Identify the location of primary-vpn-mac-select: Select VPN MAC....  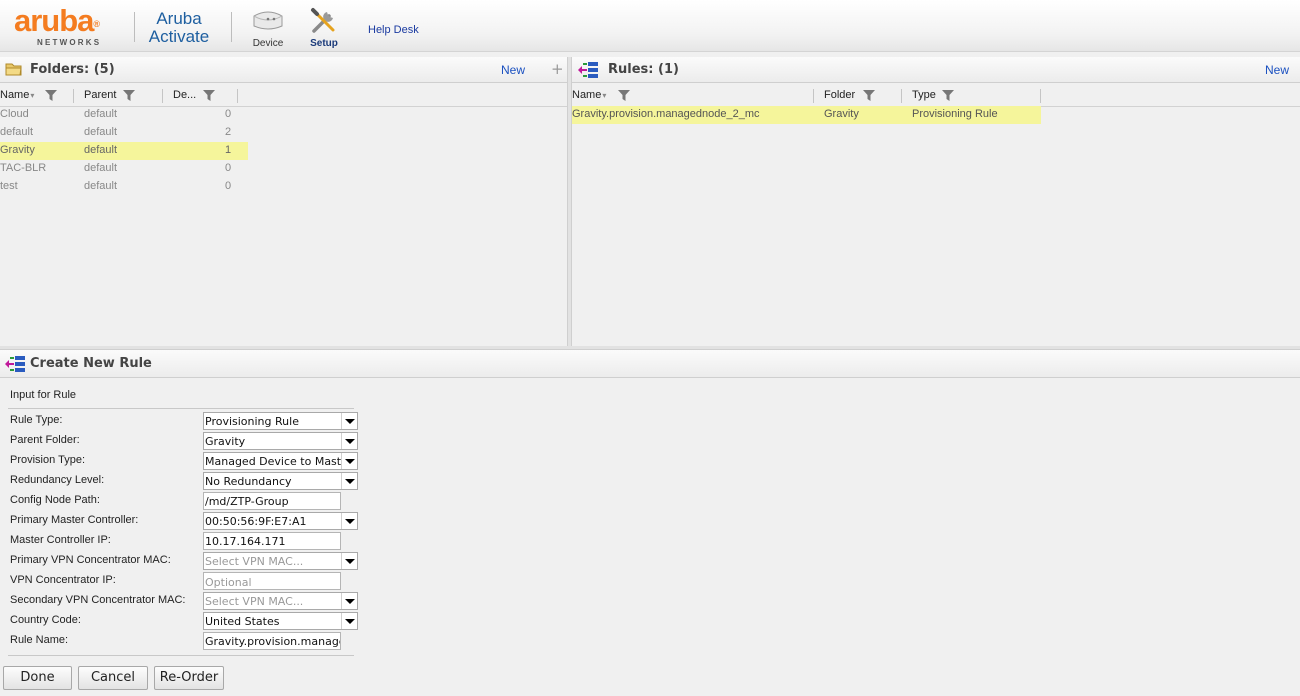
(280, 561).